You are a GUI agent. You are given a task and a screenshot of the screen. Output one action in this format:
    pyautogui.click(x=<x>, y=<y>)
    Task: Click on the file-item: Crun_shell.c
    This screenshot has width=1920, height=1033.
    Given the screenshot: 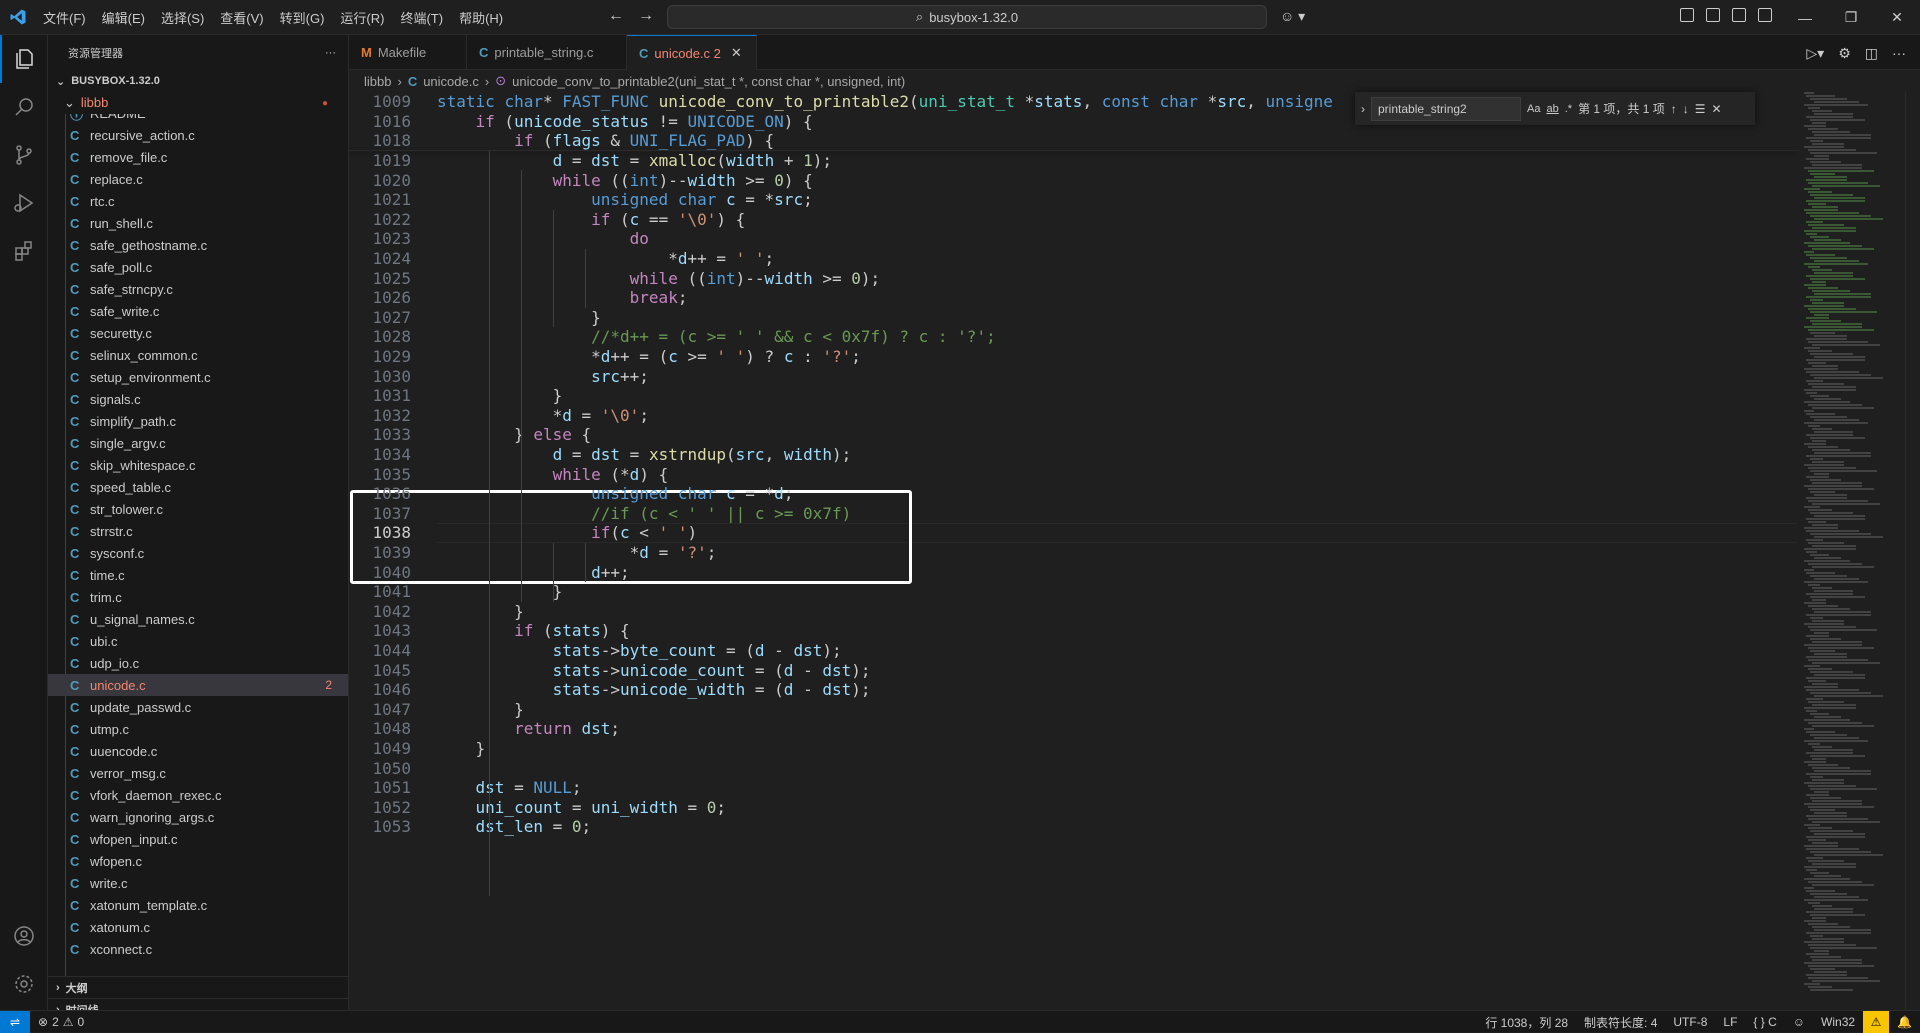 What is the action you would take?
    pyautogui.click(x=198, y=223)
    